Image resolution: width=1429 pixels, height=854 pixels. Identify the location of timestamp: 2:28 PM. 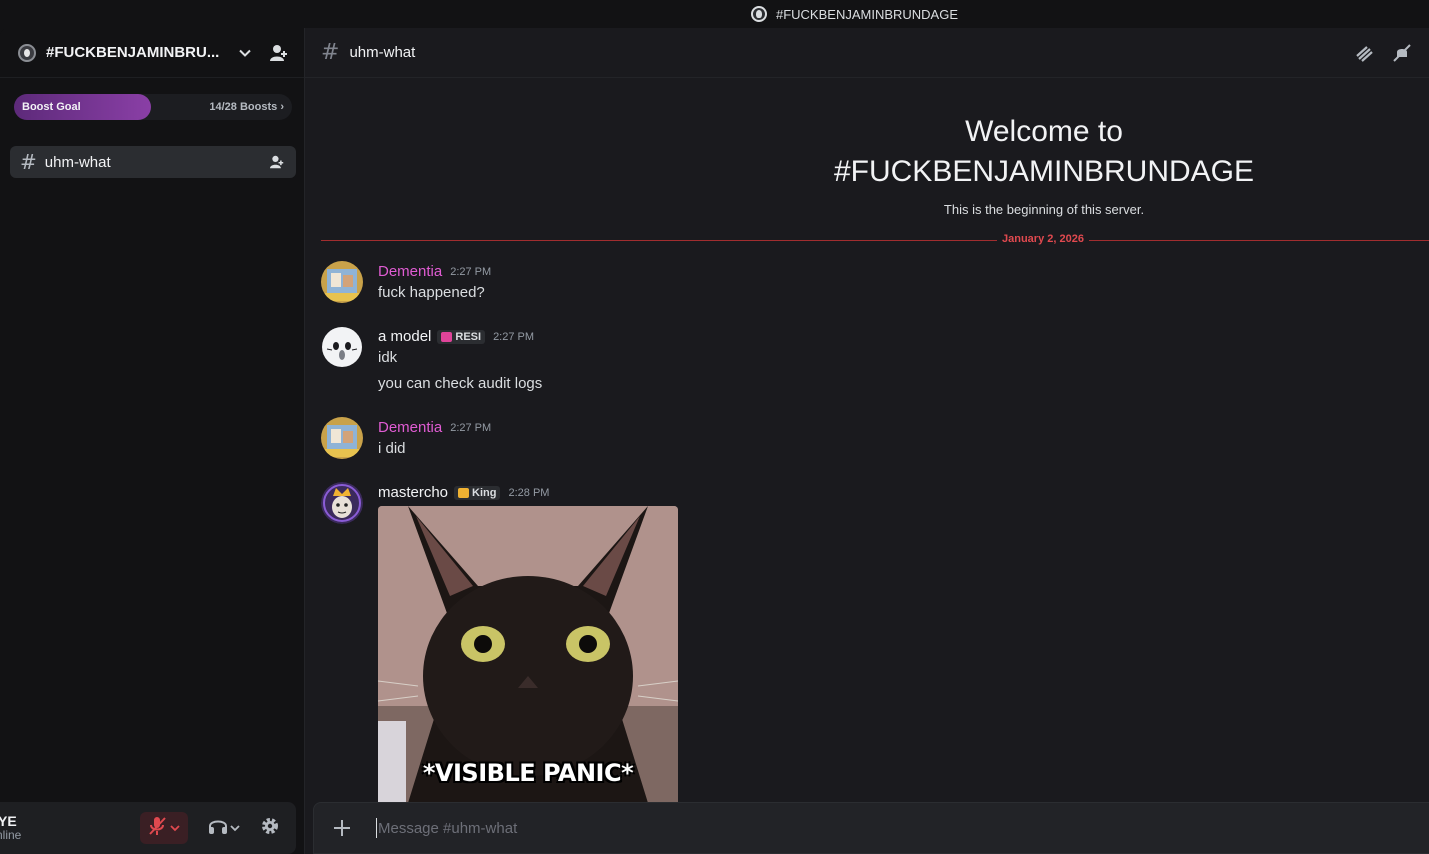
(529, 492).